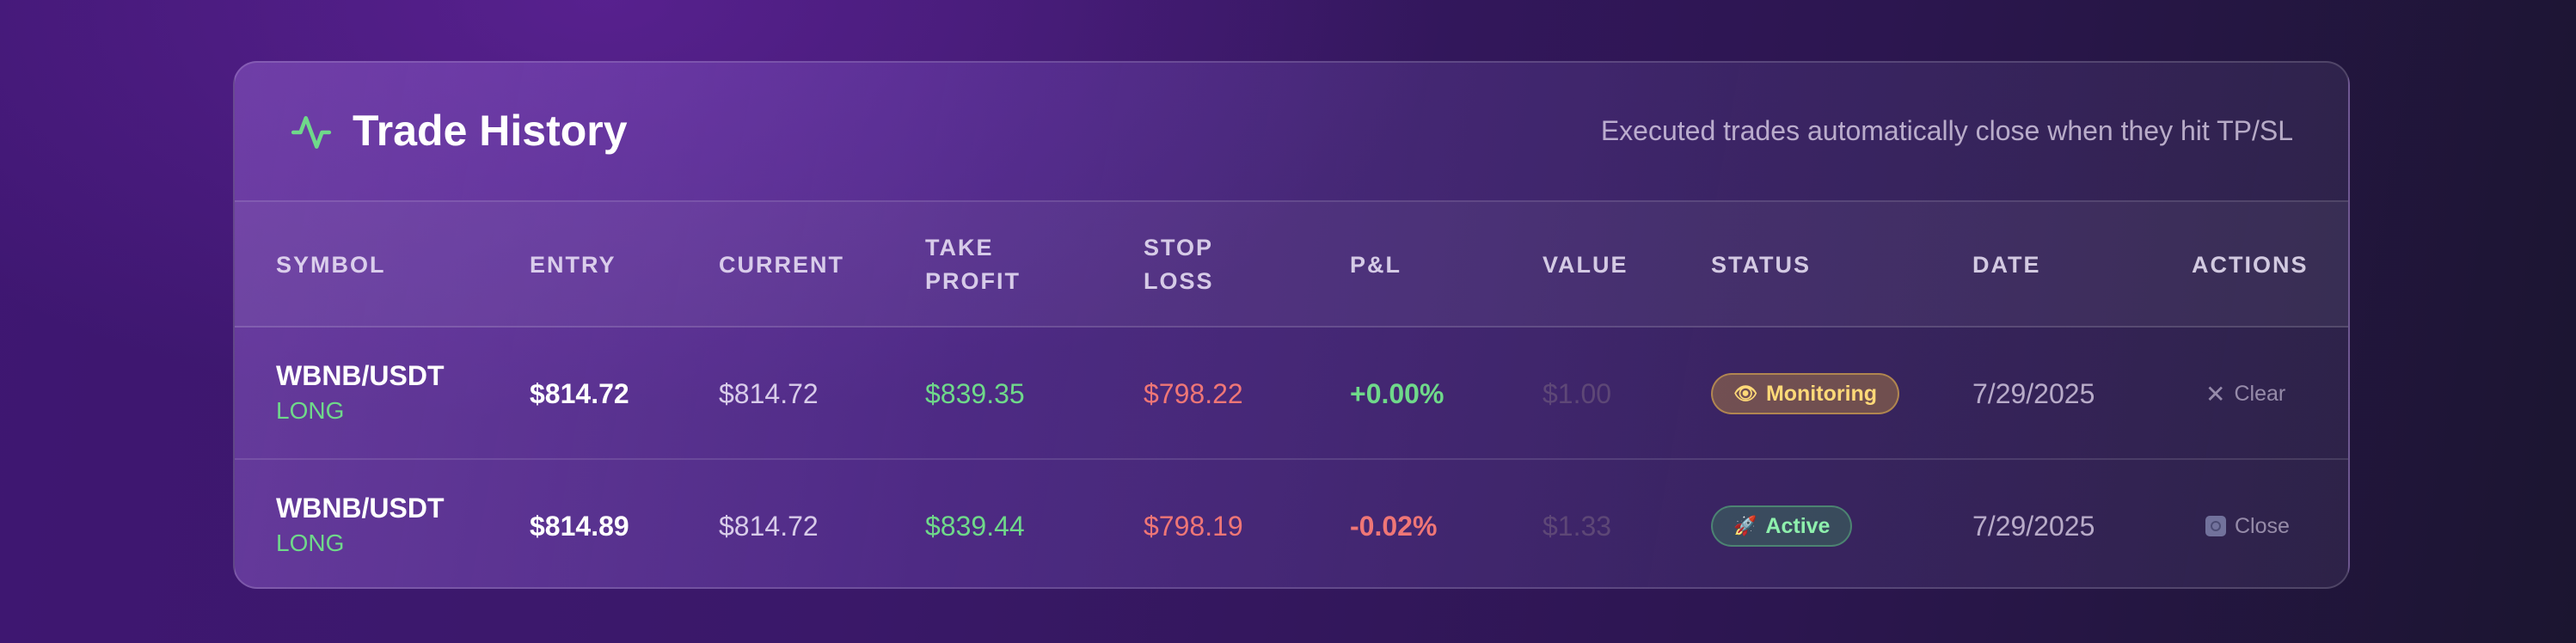 The width and height of the screenshot is (2576, 643). Describe the element at coordinates (1821, 393) in the screenshot. I see `status-label: Monitoring` at that location.